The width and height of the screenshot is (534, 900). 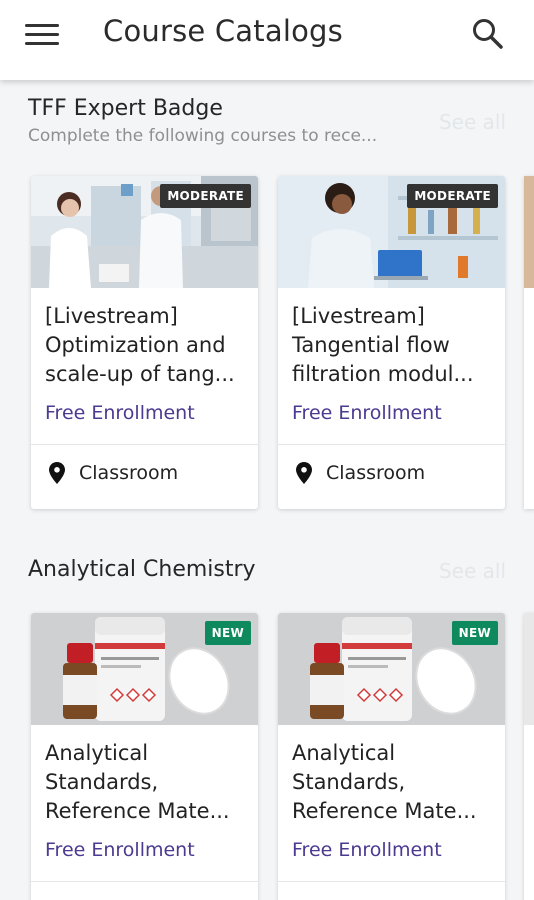 I want to click on app-bar: Course Catalogs, so click(x=267, y=40).